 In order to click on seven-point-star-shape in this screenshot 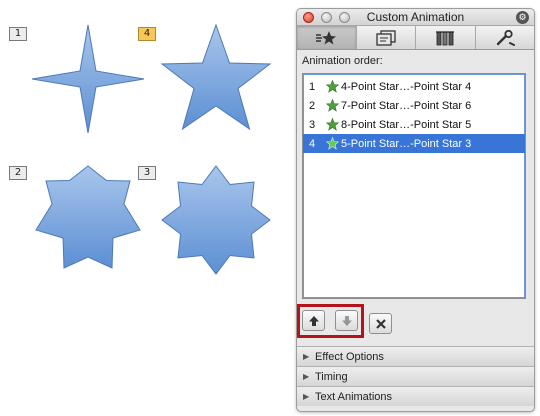, I will do `click(88, 220)`.